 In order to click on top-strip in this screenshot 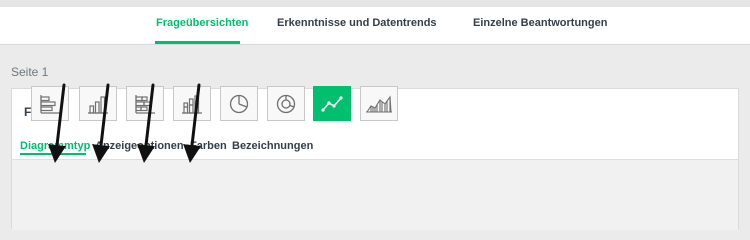, I will do `click(375, 3)`.